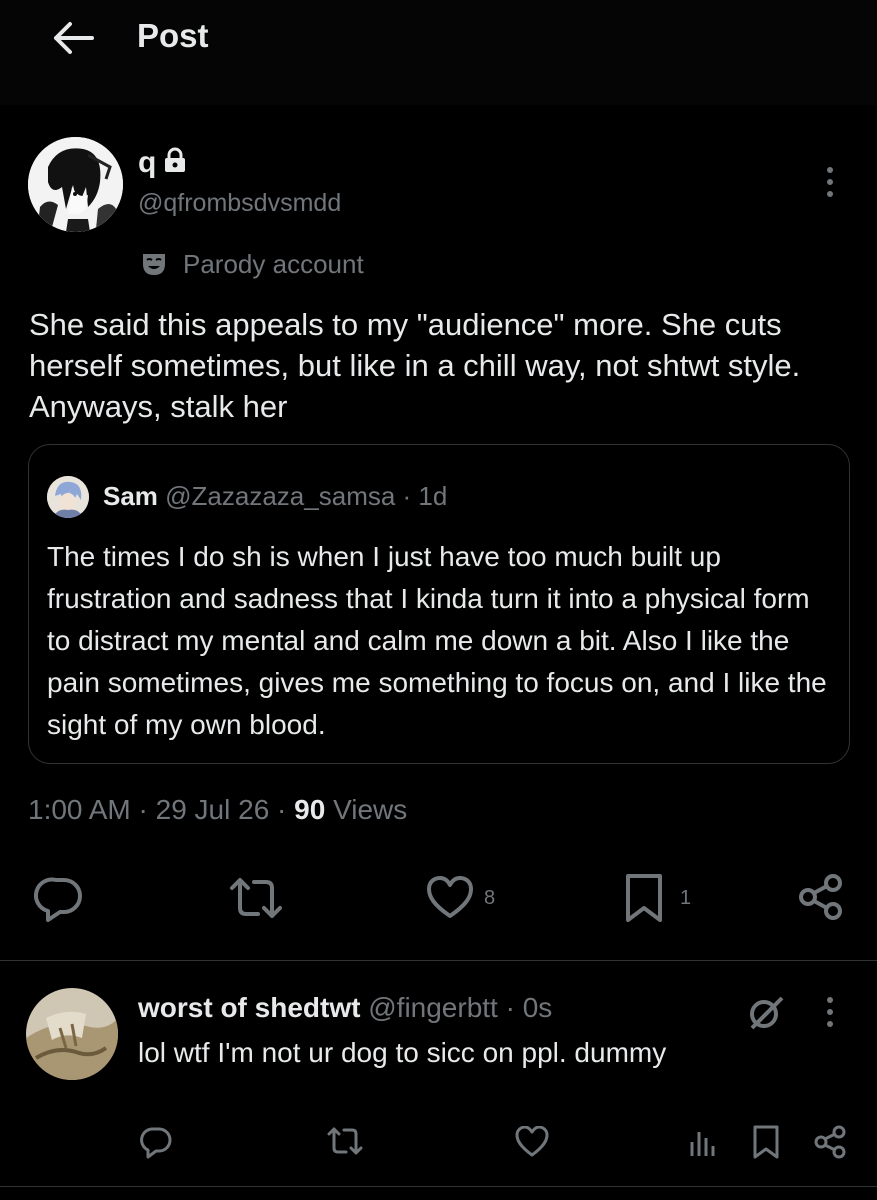 Image resolution: width=877 pixels, height=1200 pixels. I want to click on reply-reply-button, so click(156, 1142).